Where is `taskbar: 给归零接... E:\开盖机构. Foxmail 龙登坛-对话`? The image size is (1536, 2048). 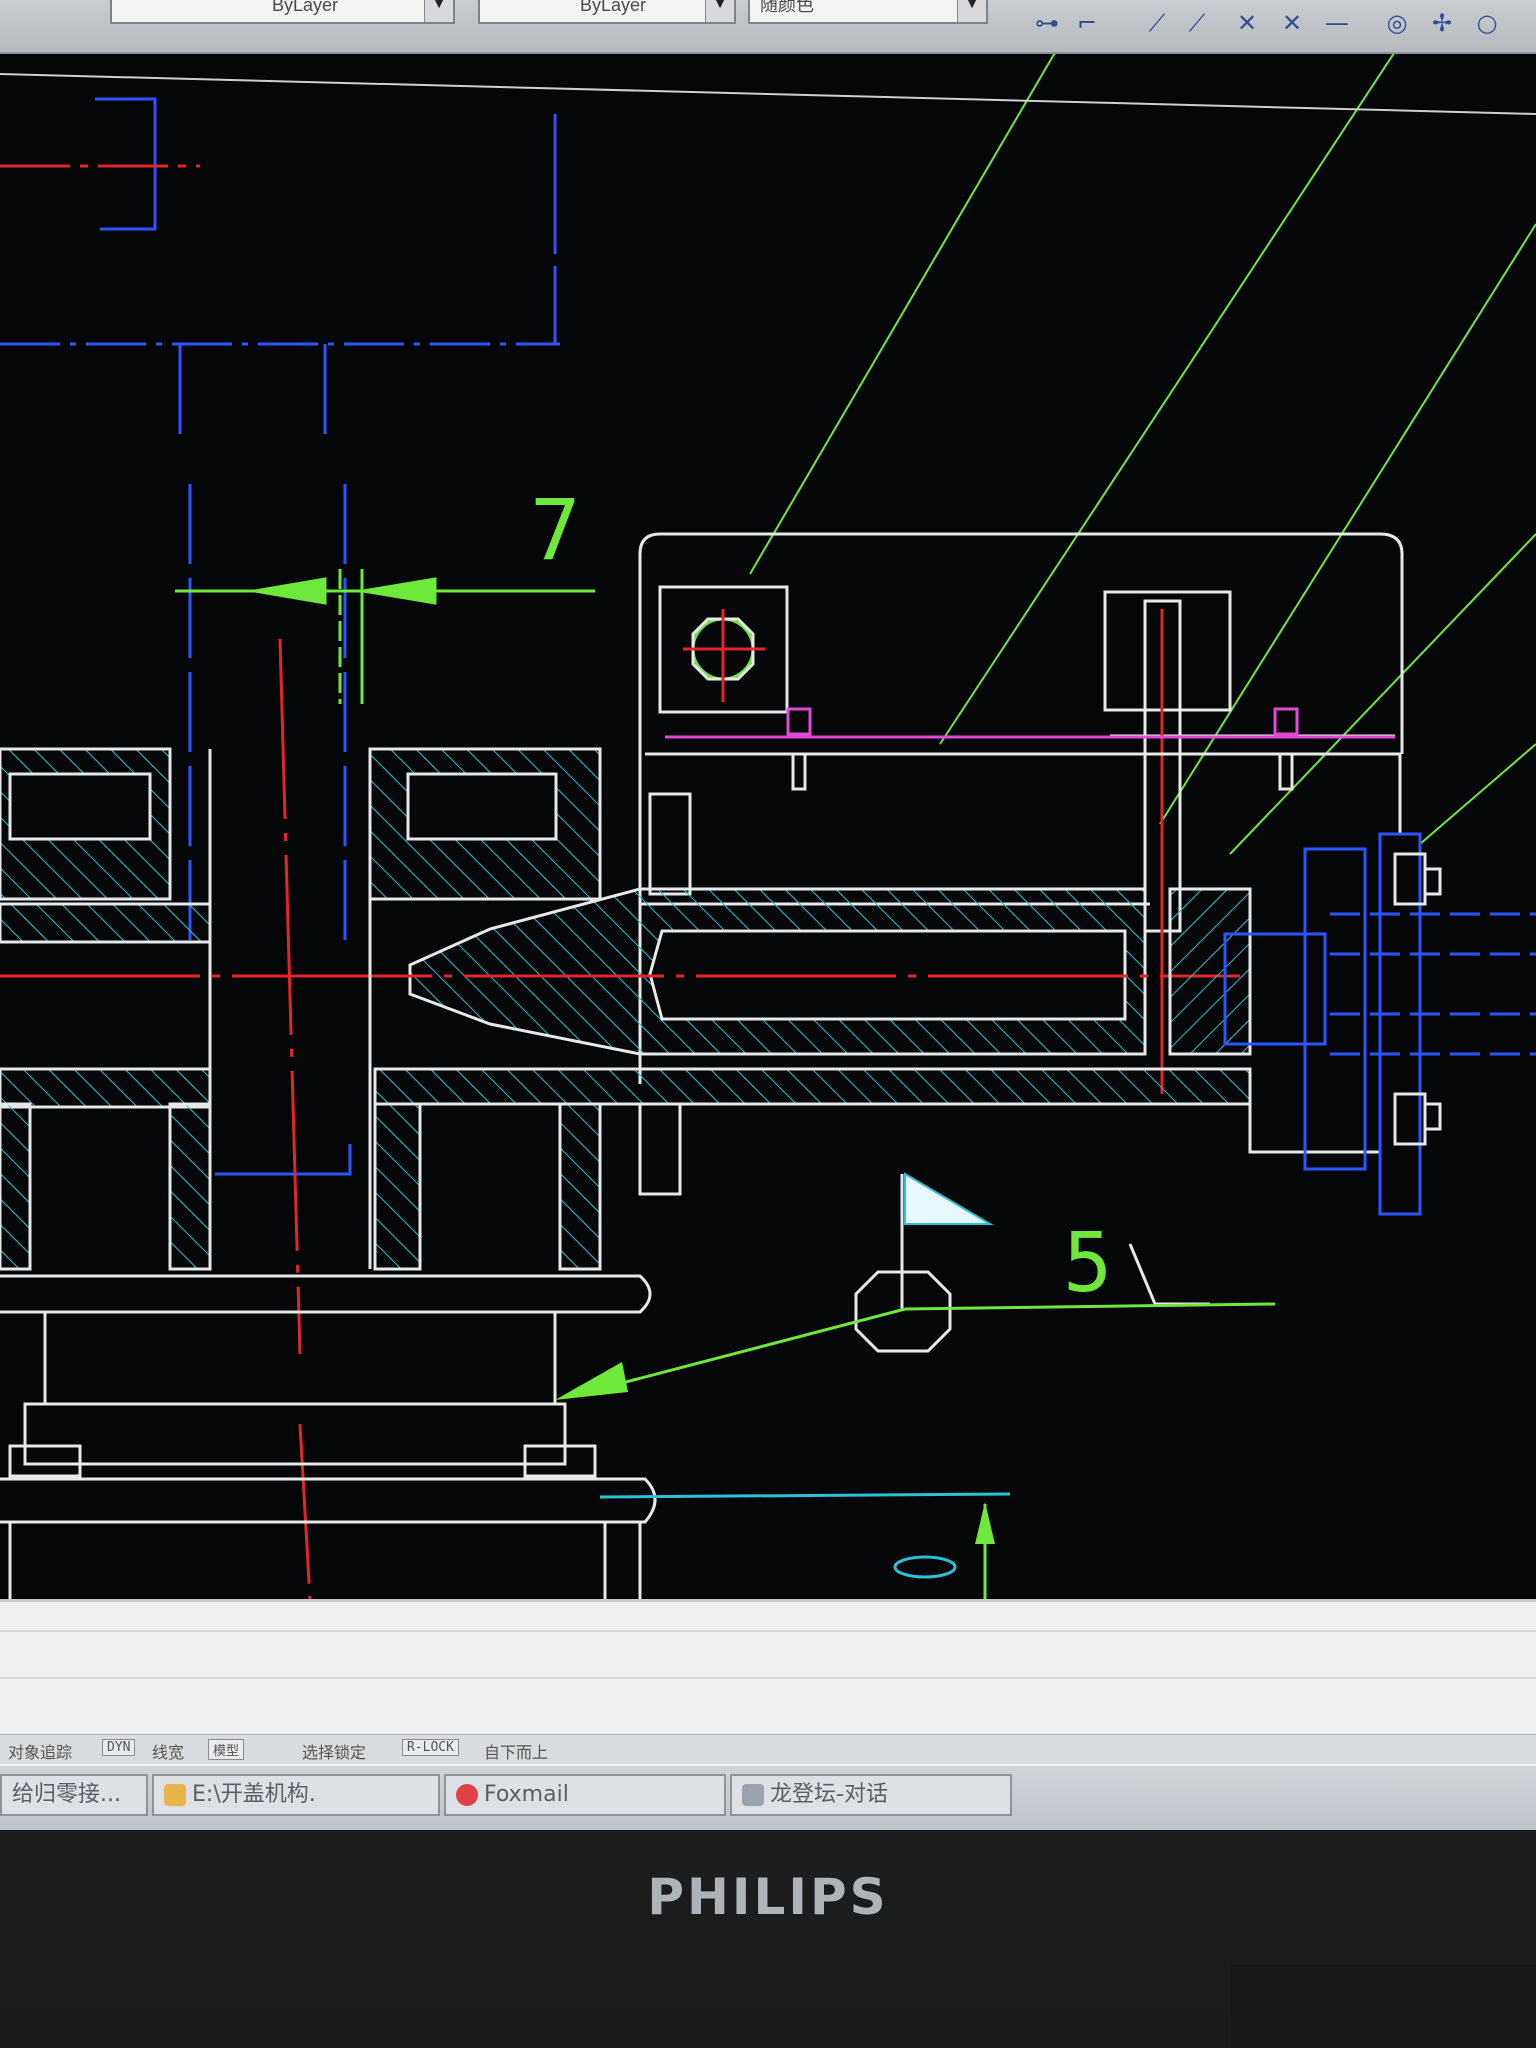 taskbar: 给归零接... E:\开盖机构. Foxmail 龙登坛-对话 is located at coordinates (768, 1797).